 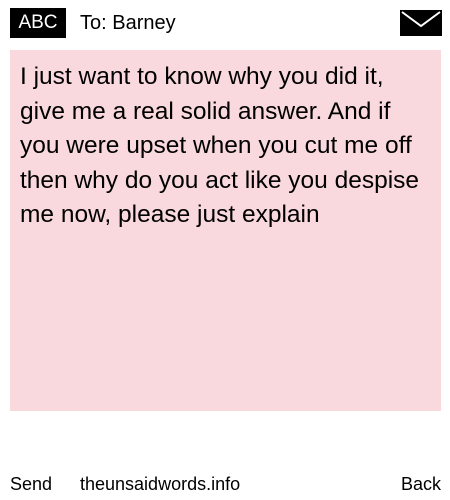 I want to click on input-mode-badge: ABC, so click(x=38, y=23).